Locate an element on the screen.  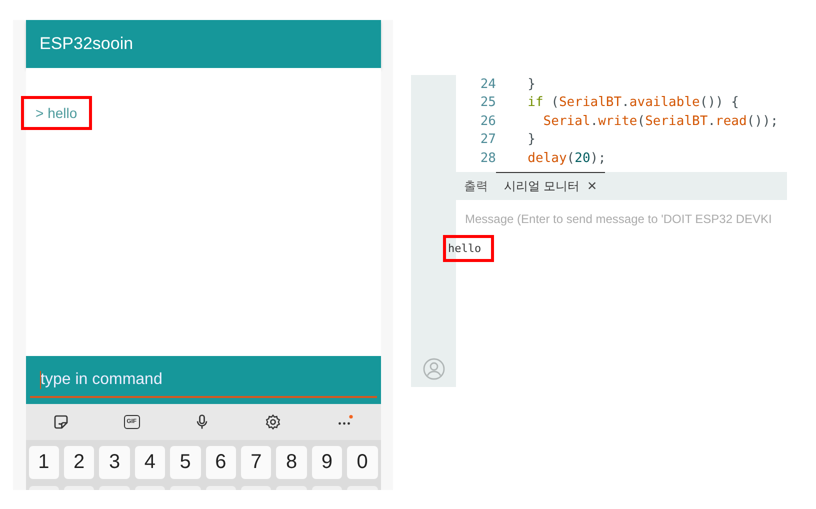
keyboard-key: 4 is located at coordinates (150, 462).